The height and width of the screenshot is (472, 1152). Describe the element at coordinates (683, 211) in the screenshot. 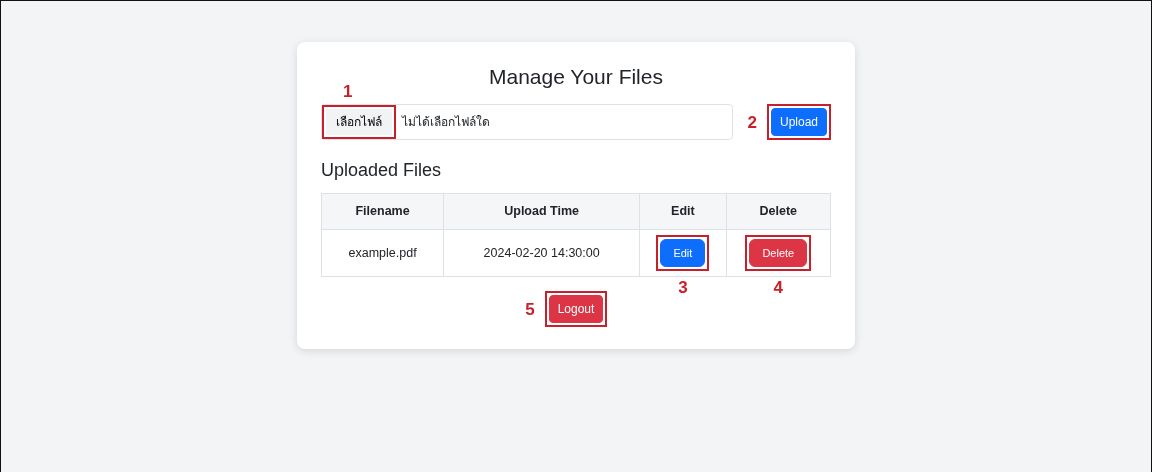

I see `column-header: Edit` at that location.